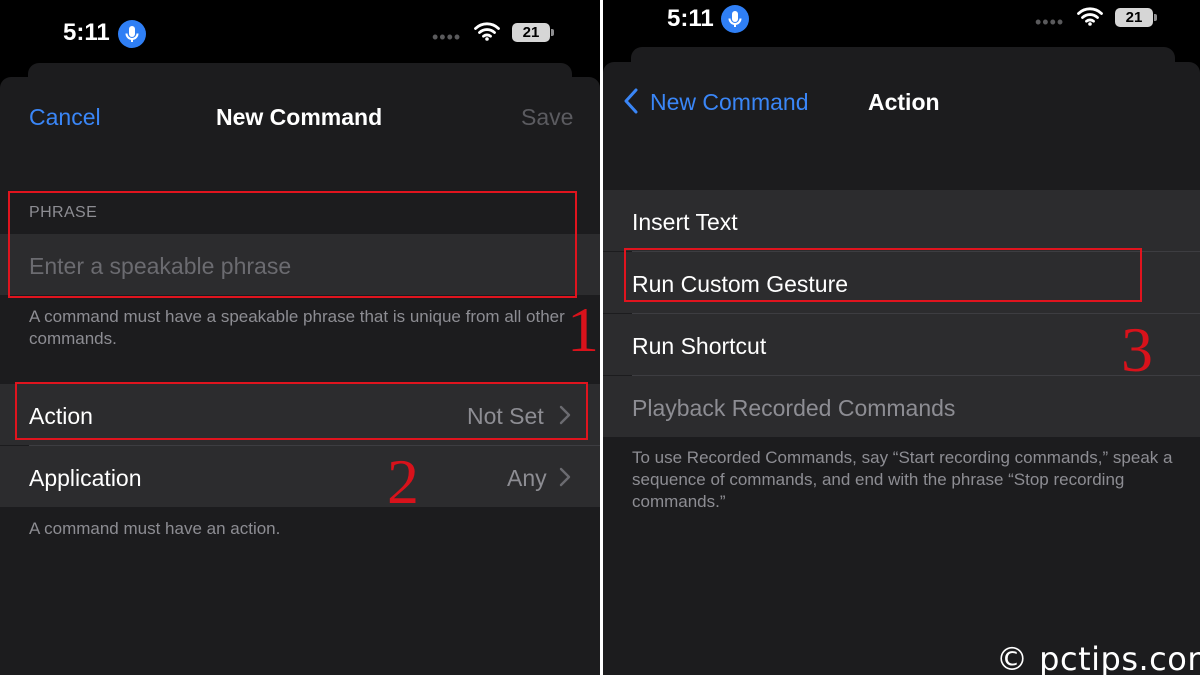 The image size is (1200, 678). Describe the element at coordinates (527, 478) in the screenshot. I see `application-value: Any` at that location.